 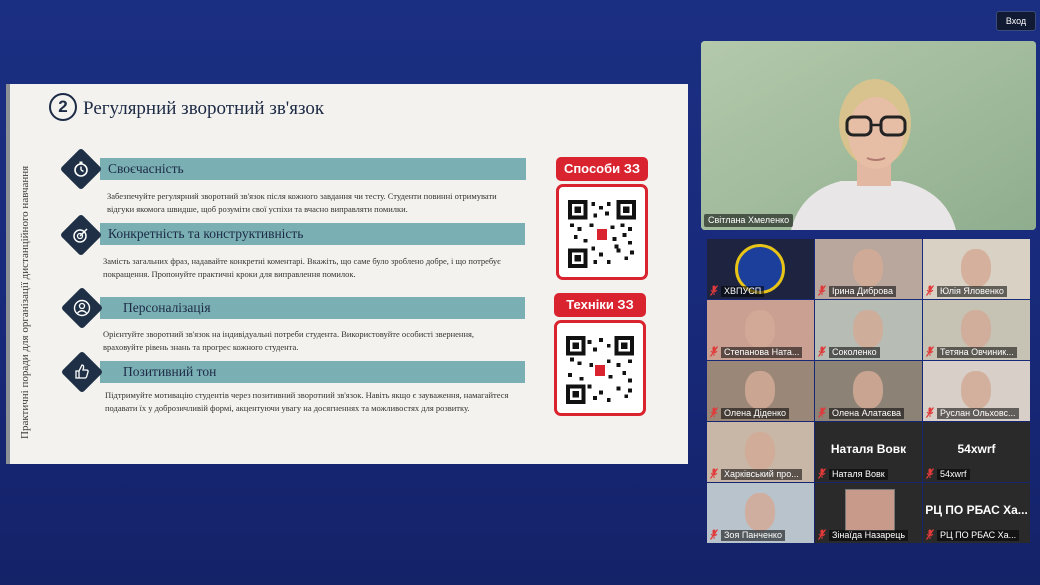 I want to click on speaker-image, so click(x=868, y=135).